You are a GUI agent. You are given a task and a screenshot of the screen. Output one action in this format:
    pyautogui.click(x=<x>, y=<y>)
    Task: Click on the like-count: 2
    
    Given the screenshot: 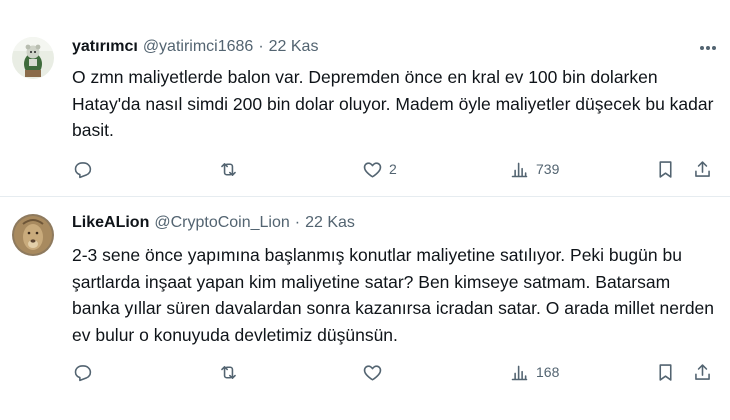 What is the action you would take?
    pyautogui.click(x=393, y=169)
    